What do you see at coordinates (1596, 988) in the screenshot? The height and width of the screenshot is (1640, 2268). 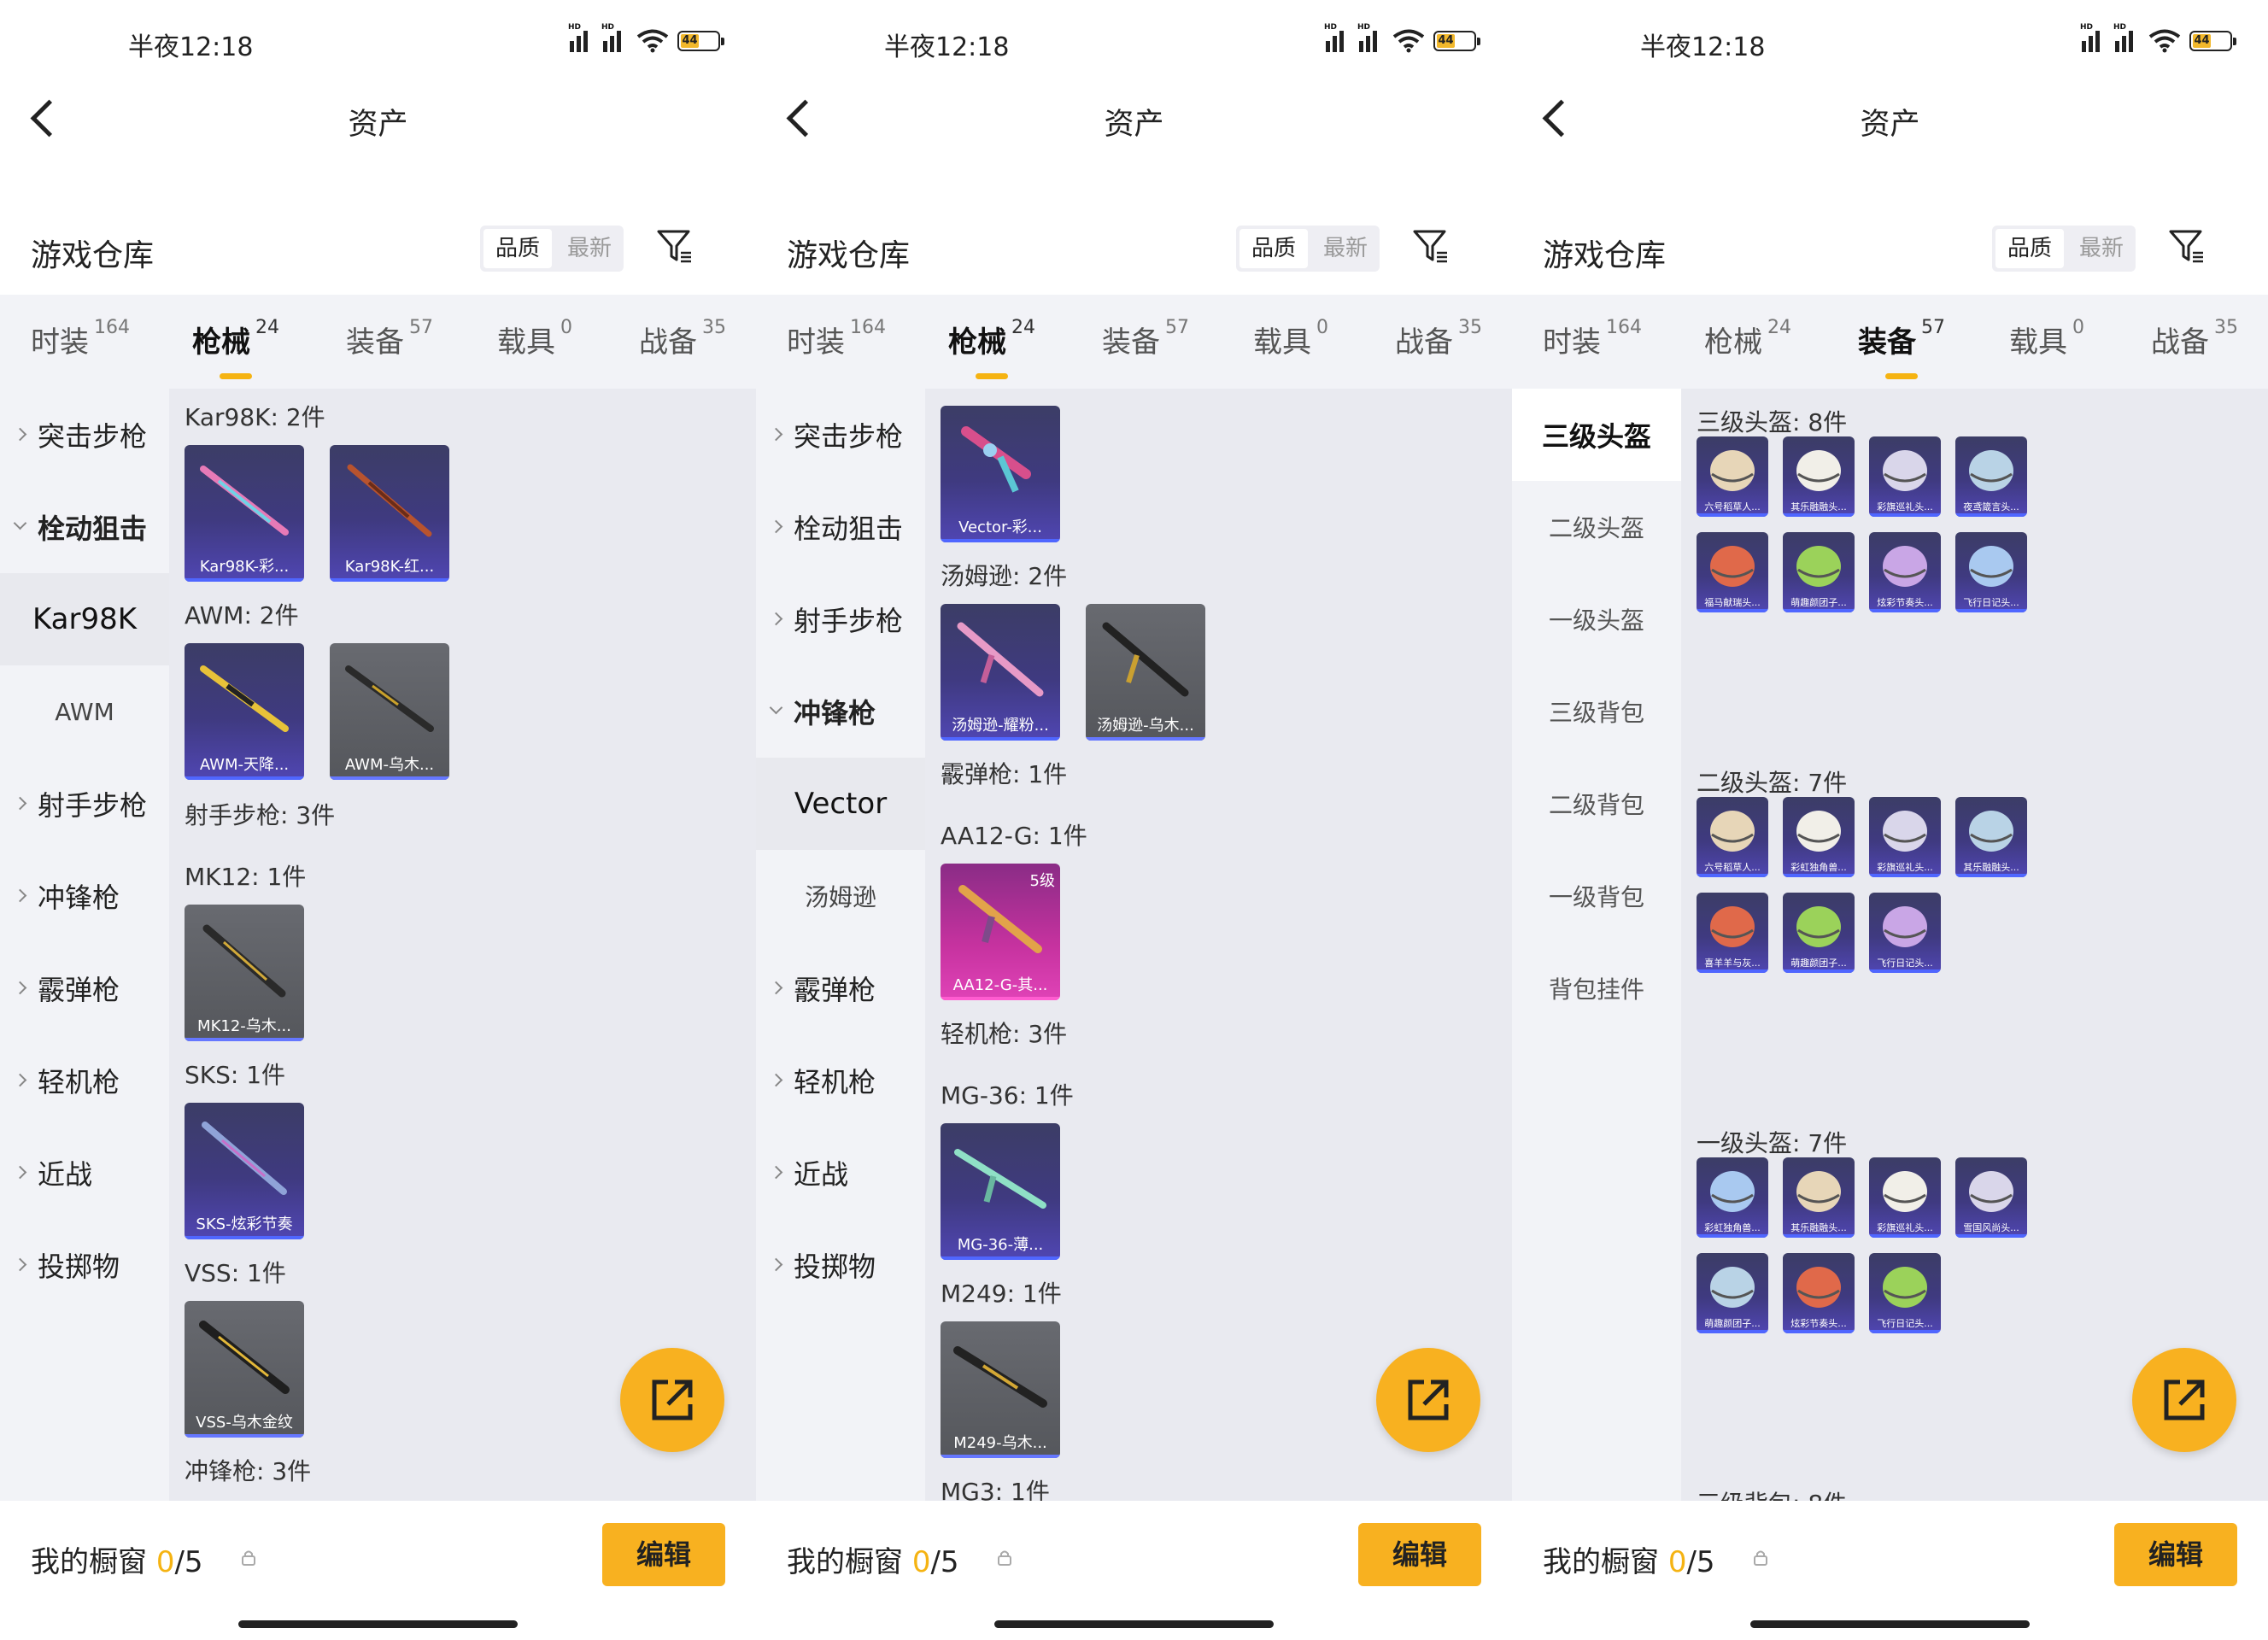 I see `sidebar-item-backpack-charm: 背包挂件` at bounding box center [1596, 988].